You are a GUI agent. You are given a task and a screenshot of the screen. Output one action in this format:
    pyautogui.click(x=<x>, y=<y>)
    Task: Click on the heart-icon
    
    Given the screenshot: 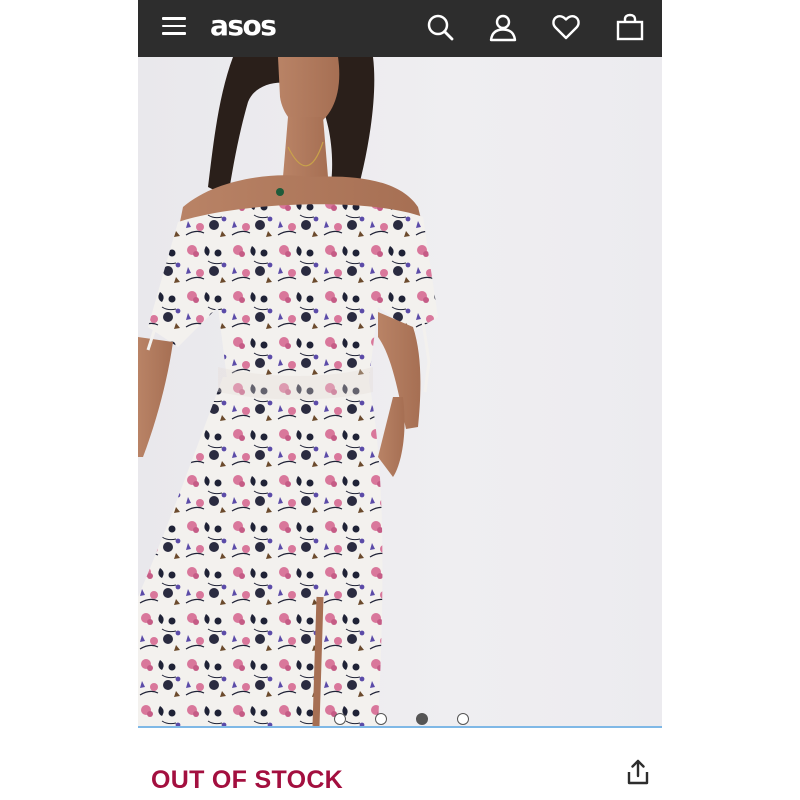 What is the action you would take?
    pyautogui.click(x=566, y=27)
    